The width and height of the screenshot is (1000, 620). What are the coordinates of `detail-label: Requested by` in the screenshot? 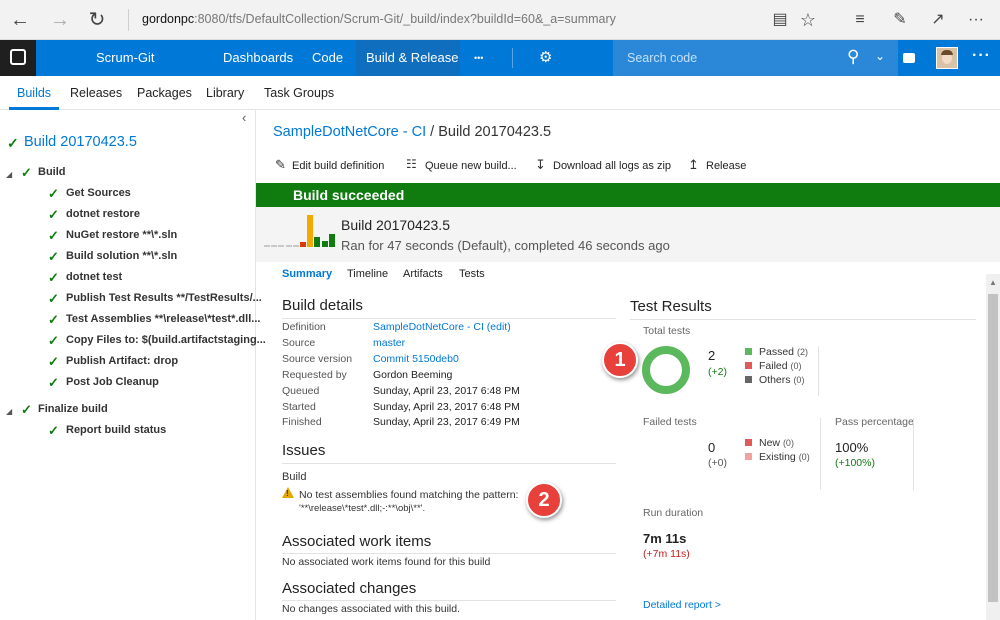 It's located at (314, 374).